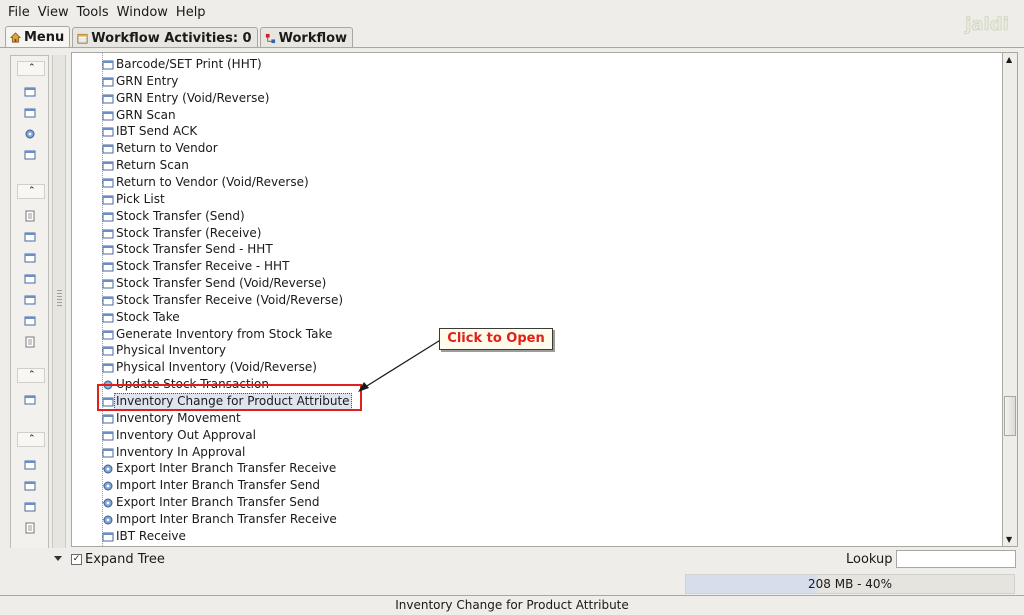  I want to click on tree-item: Inventory Movement, so click(522, 418).